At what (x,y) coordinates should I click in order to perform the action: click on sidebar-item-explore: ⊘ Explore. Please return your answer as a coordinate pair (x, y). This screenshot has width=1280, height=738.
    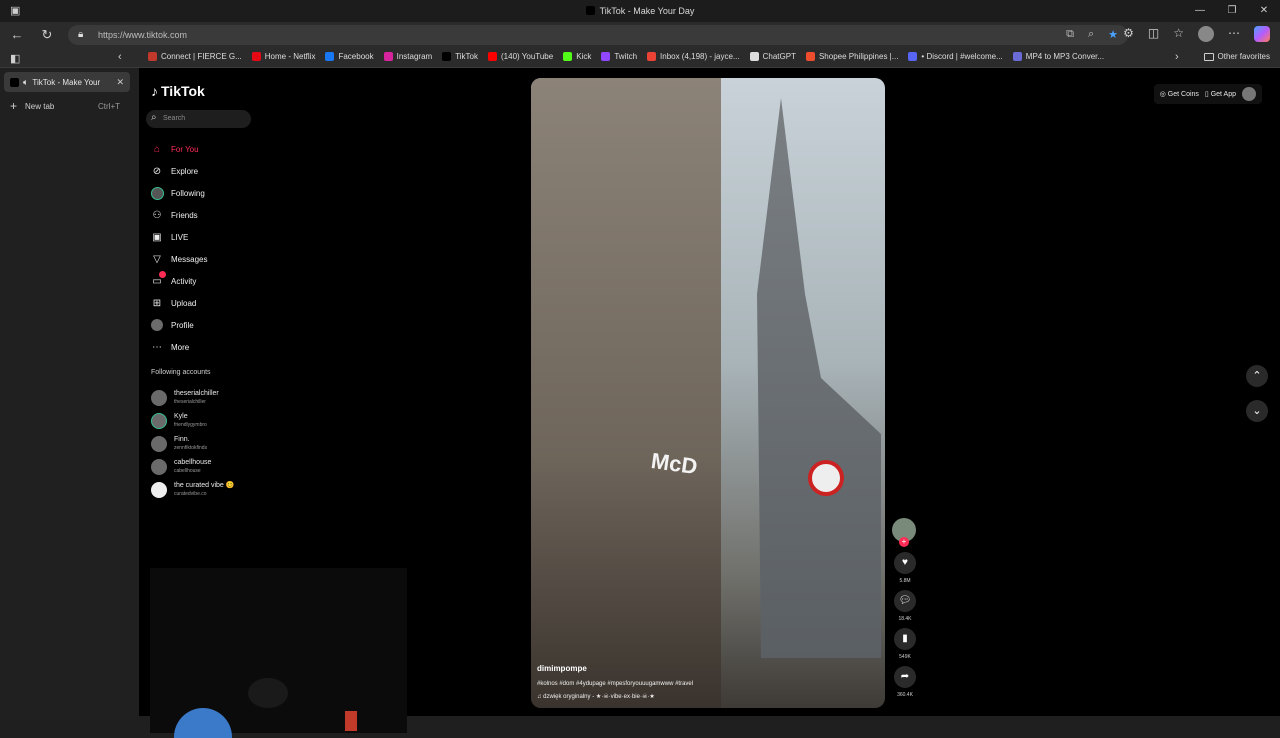
    Looking at the image, I should click on (178, 171).